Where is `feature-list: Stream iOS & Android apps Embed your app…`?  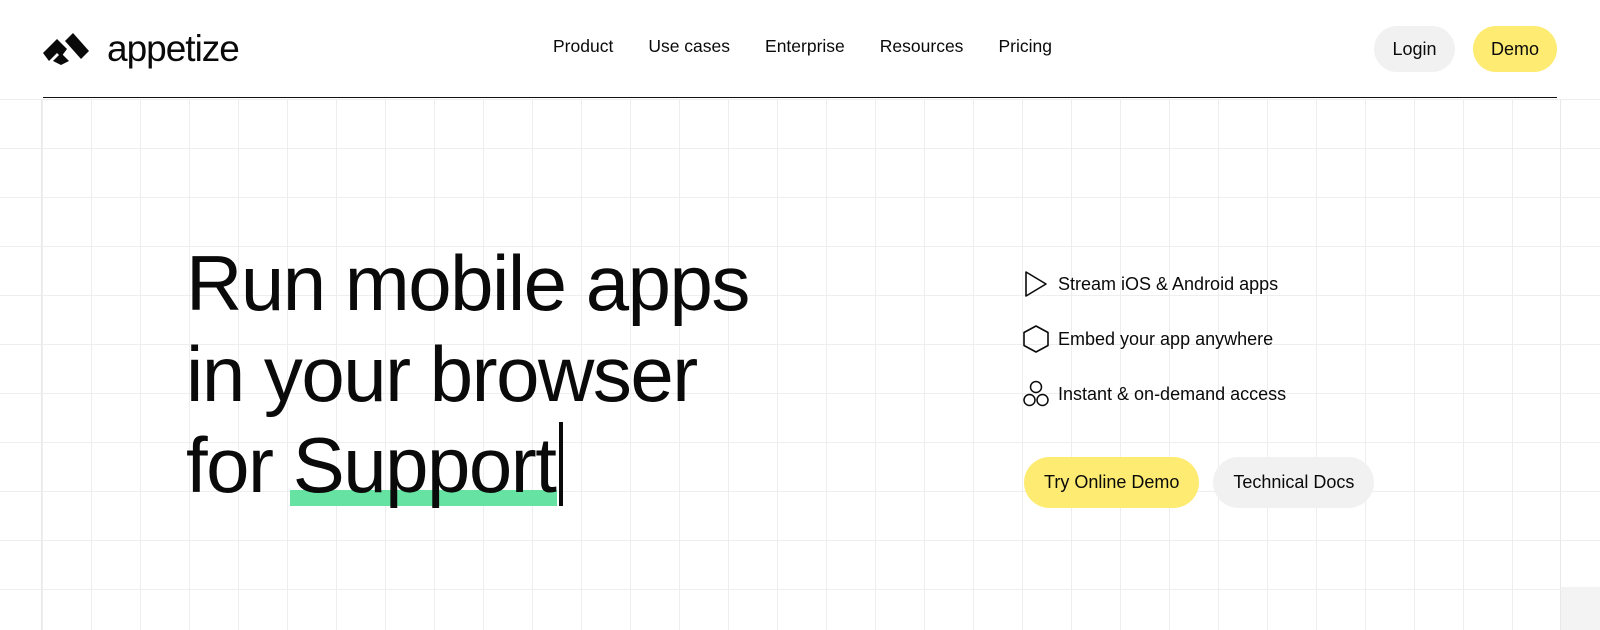 feature-list: Stream iOS & Android apps Embed your app… is located at coordinates (1154, 348).